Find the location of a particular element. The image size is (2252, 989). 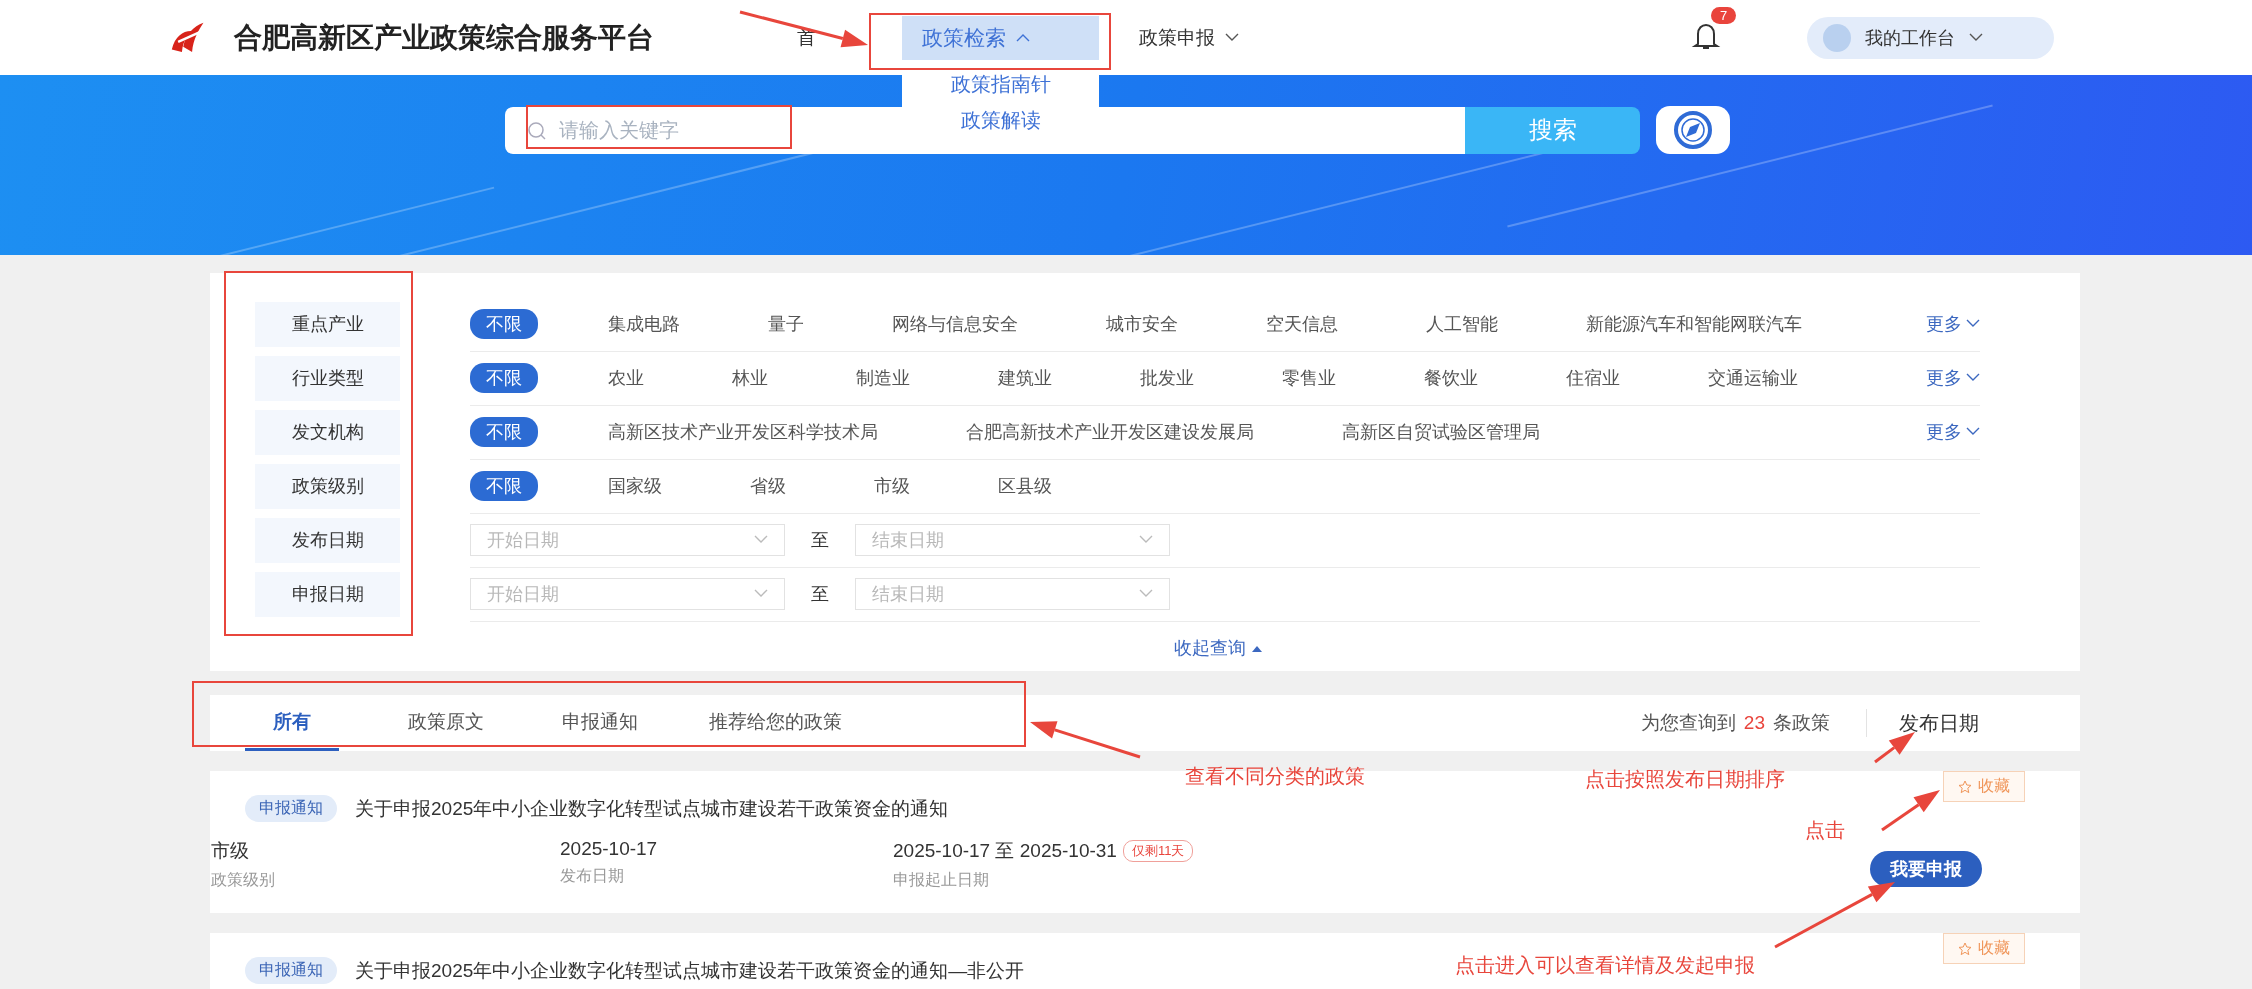

filter-option: 集成电路 is located at coordinates (644, 323).